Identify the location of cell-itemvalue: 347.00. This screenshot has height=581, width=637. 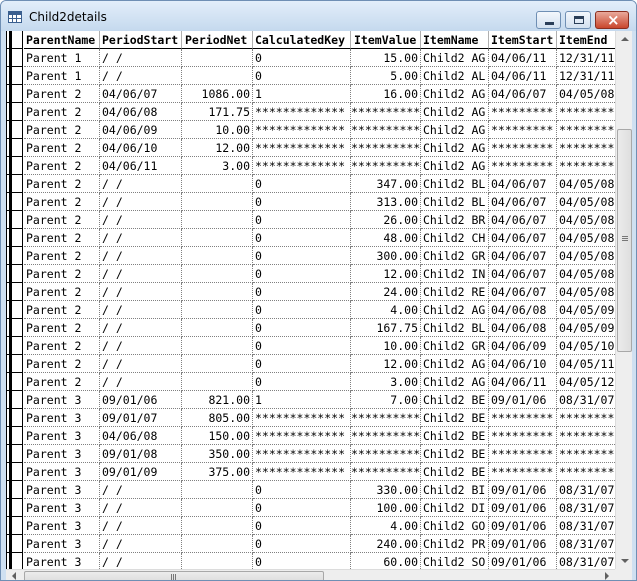
(386, 184).